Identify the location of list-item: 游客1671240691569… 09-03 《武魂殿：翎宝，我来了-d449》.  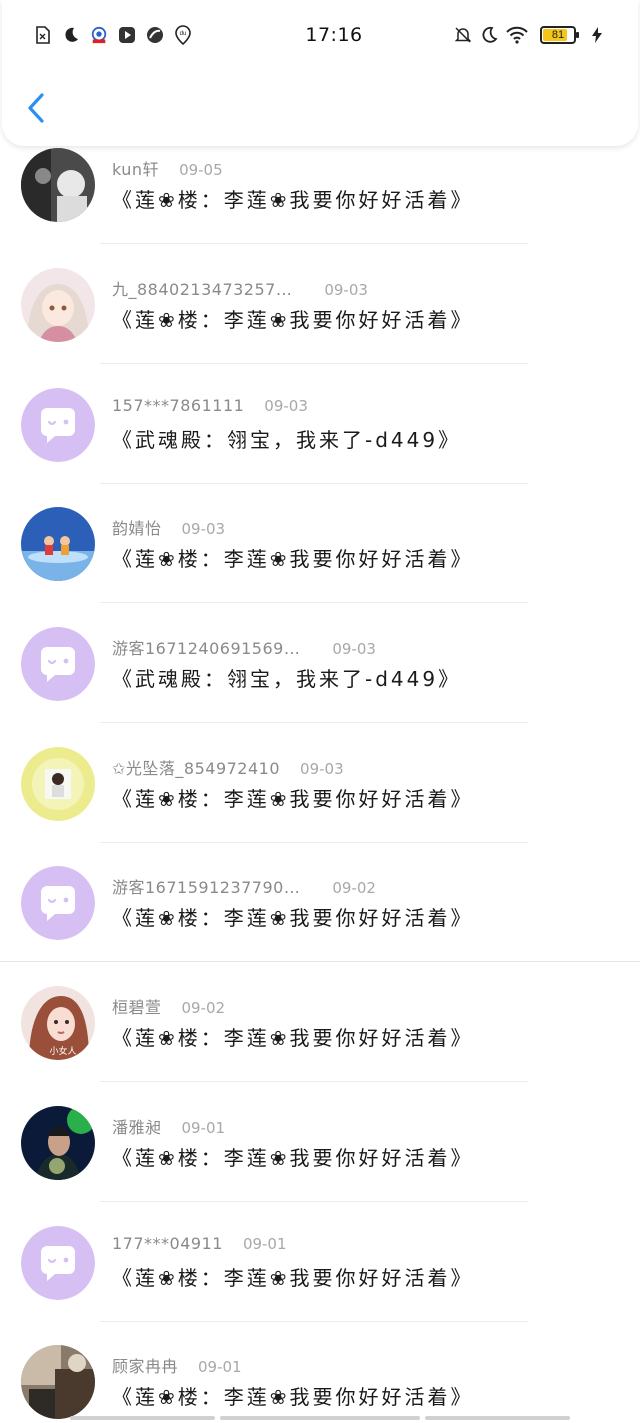
(320, 685).